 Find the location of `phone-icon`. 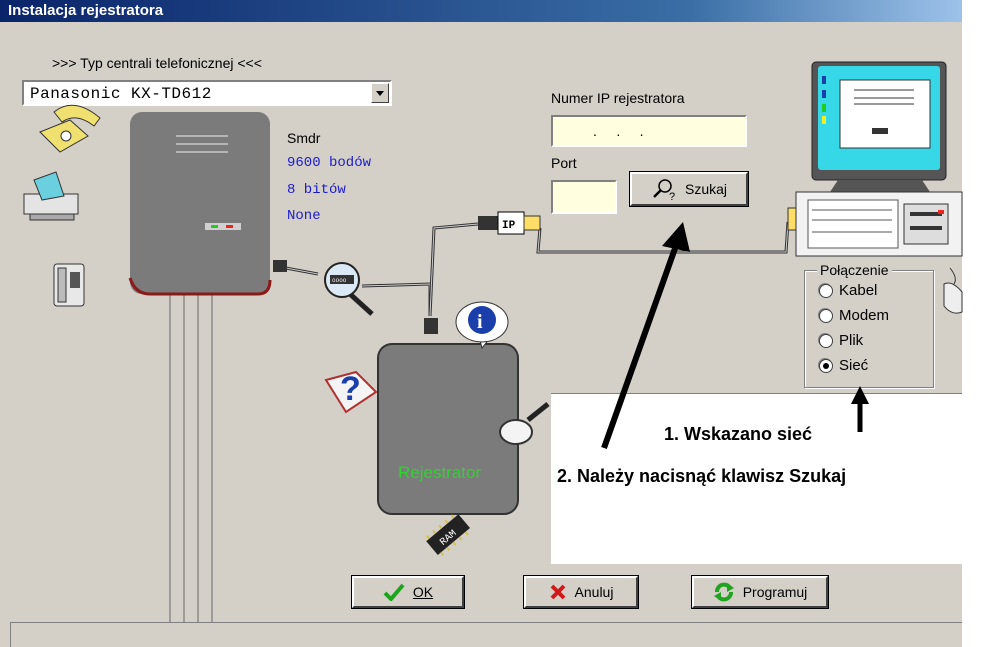

phone-icon is located at coordinates (70, 128).